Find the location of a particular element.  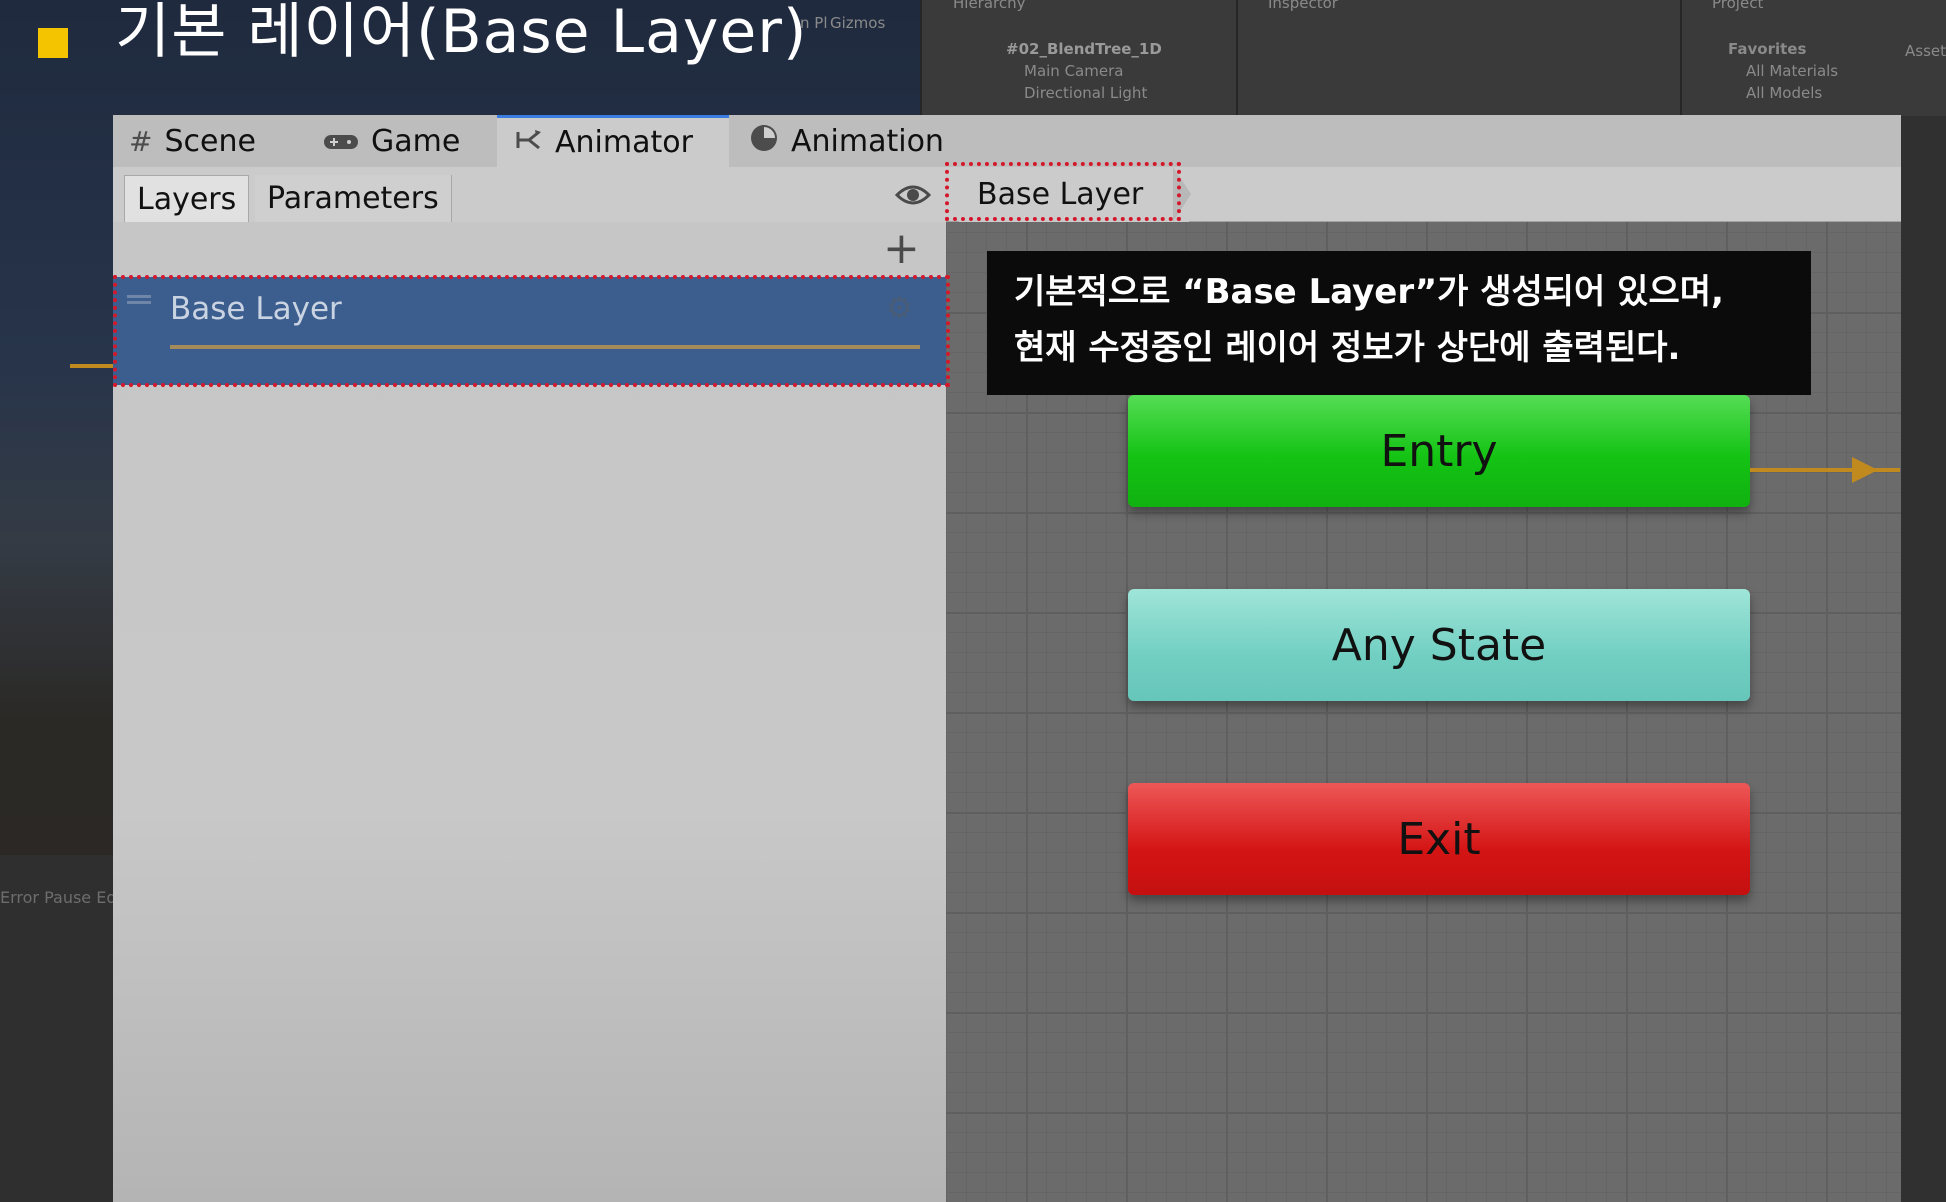

tab-animation-label: Animation is located at coordinates (867, 141).